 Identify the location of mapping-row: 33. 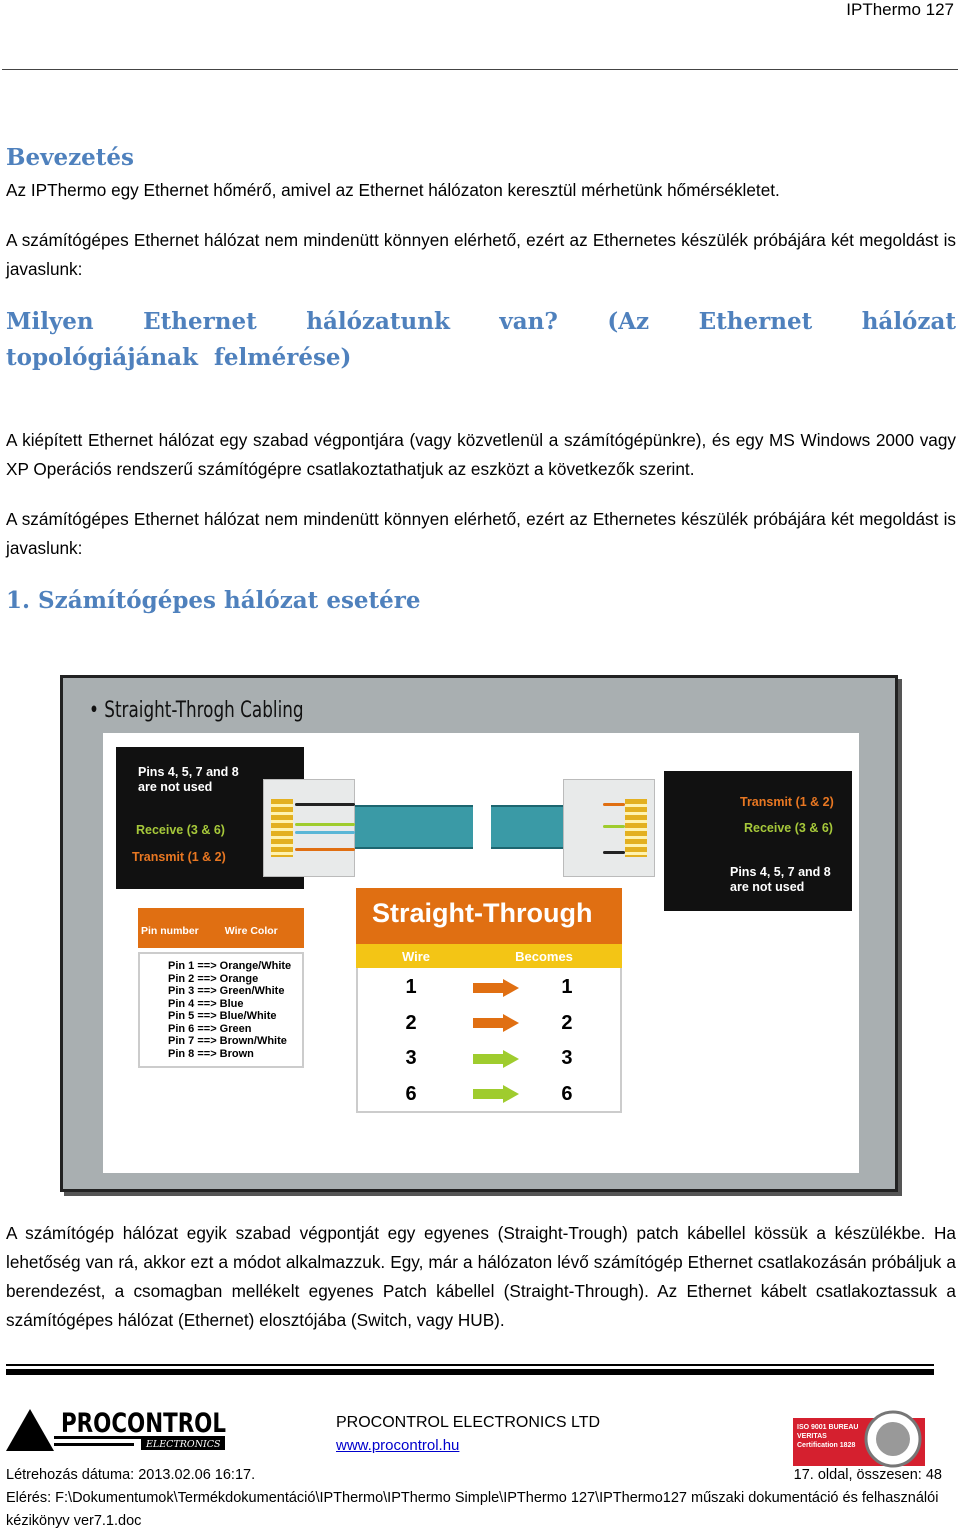
(489, 1059).